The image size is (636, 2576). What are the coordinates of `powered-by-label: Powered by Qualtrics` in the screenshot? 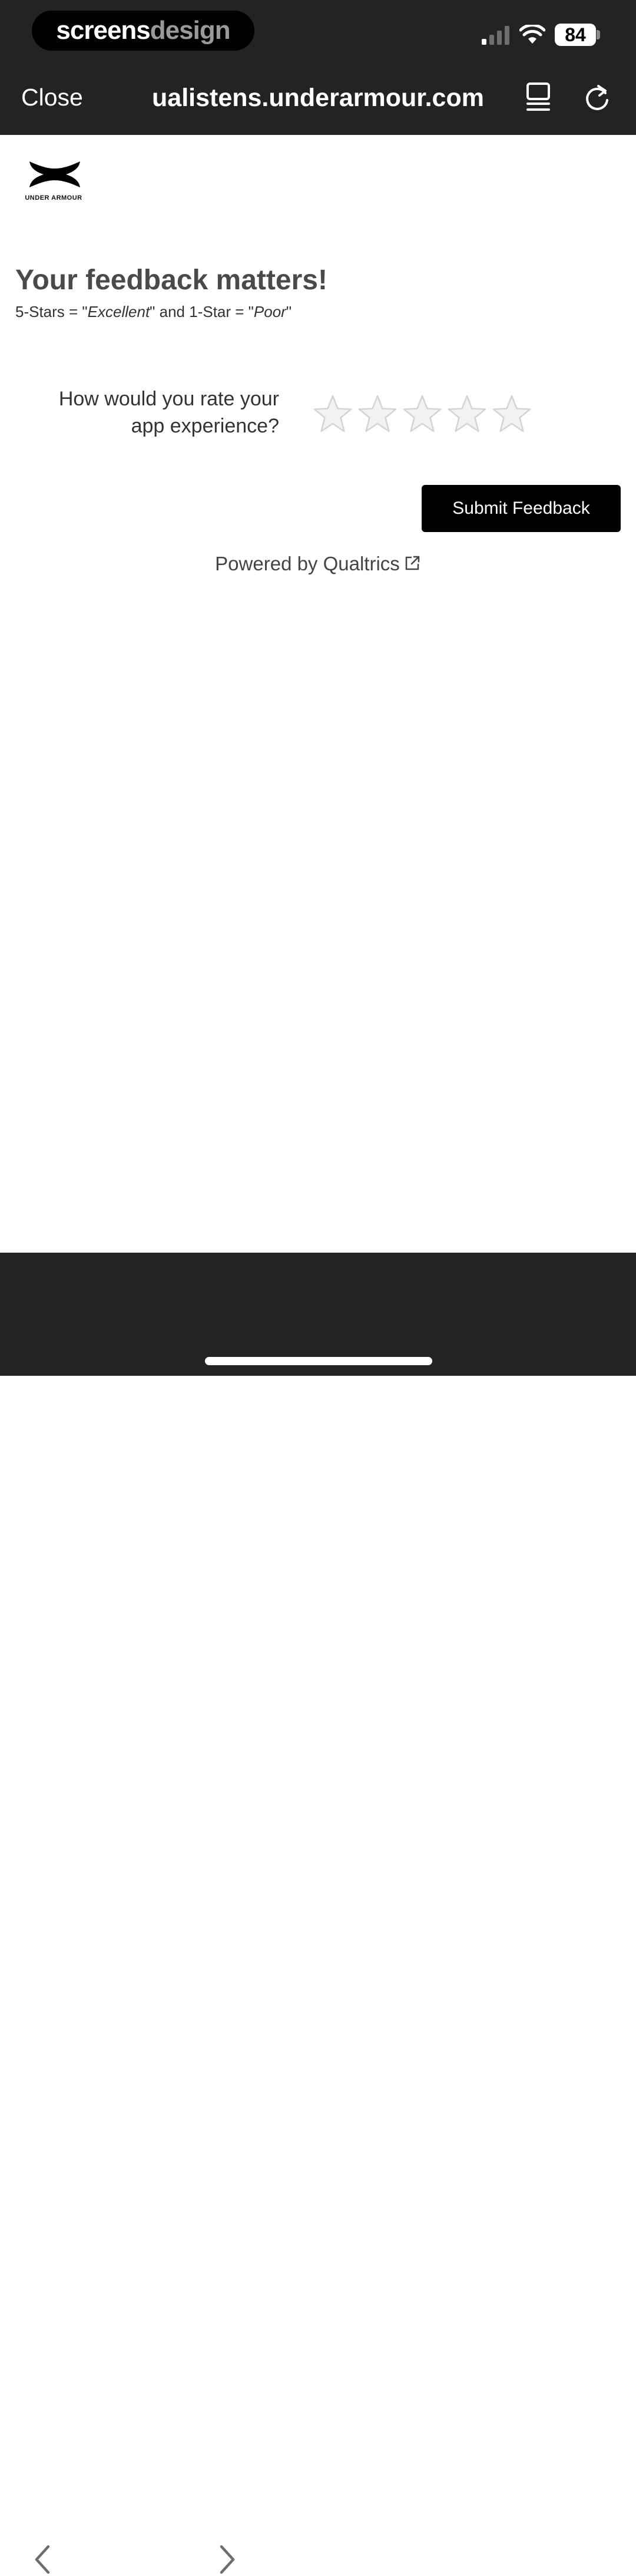 It's located at (308, 563).